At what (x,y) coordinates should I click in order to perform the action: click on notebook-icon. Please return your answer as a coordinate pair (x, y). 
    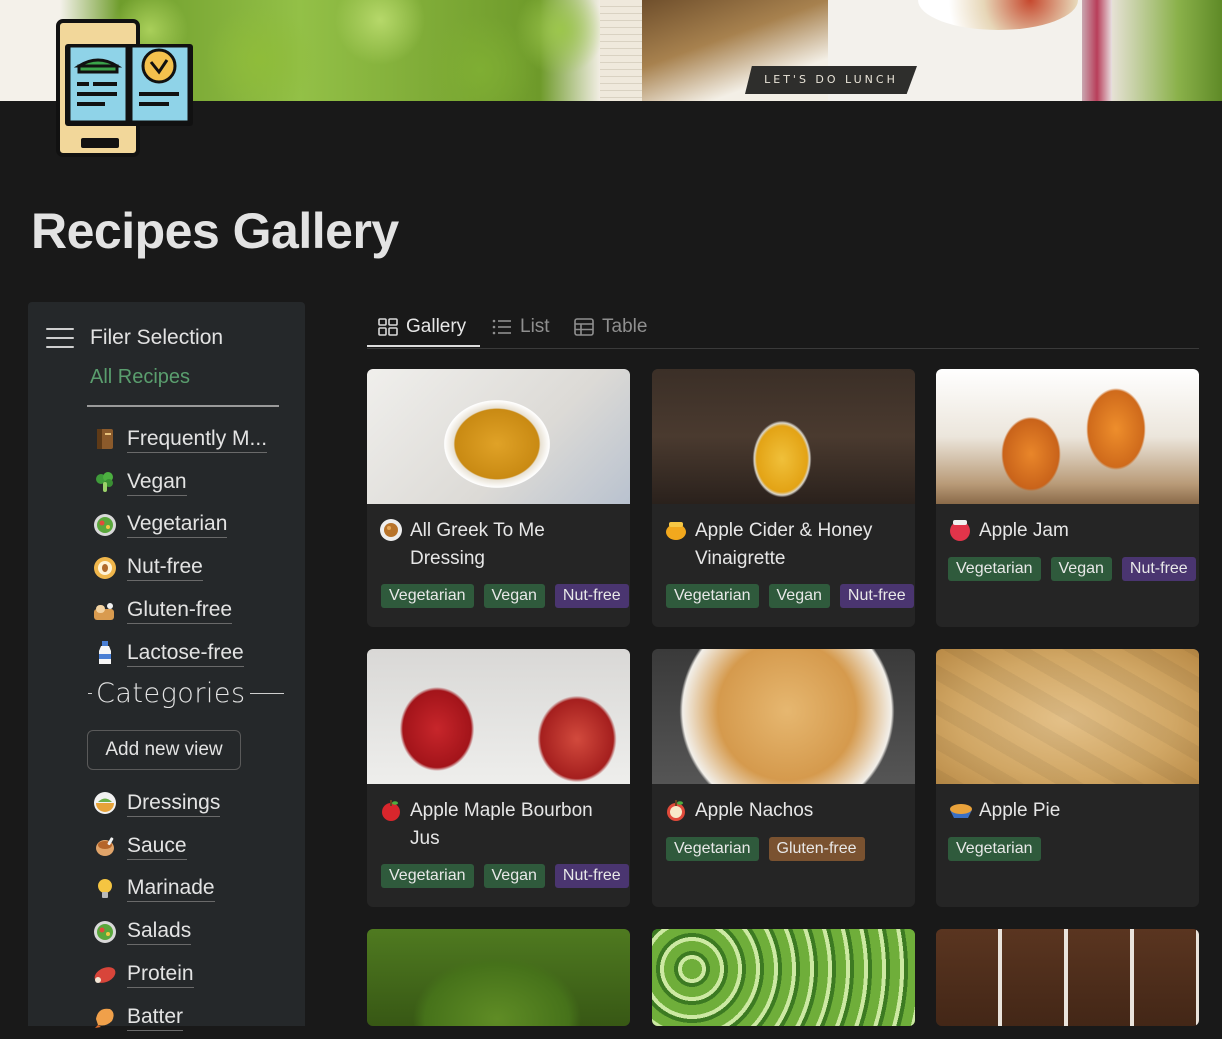
    Looking at the image, I should click on (105, 439).